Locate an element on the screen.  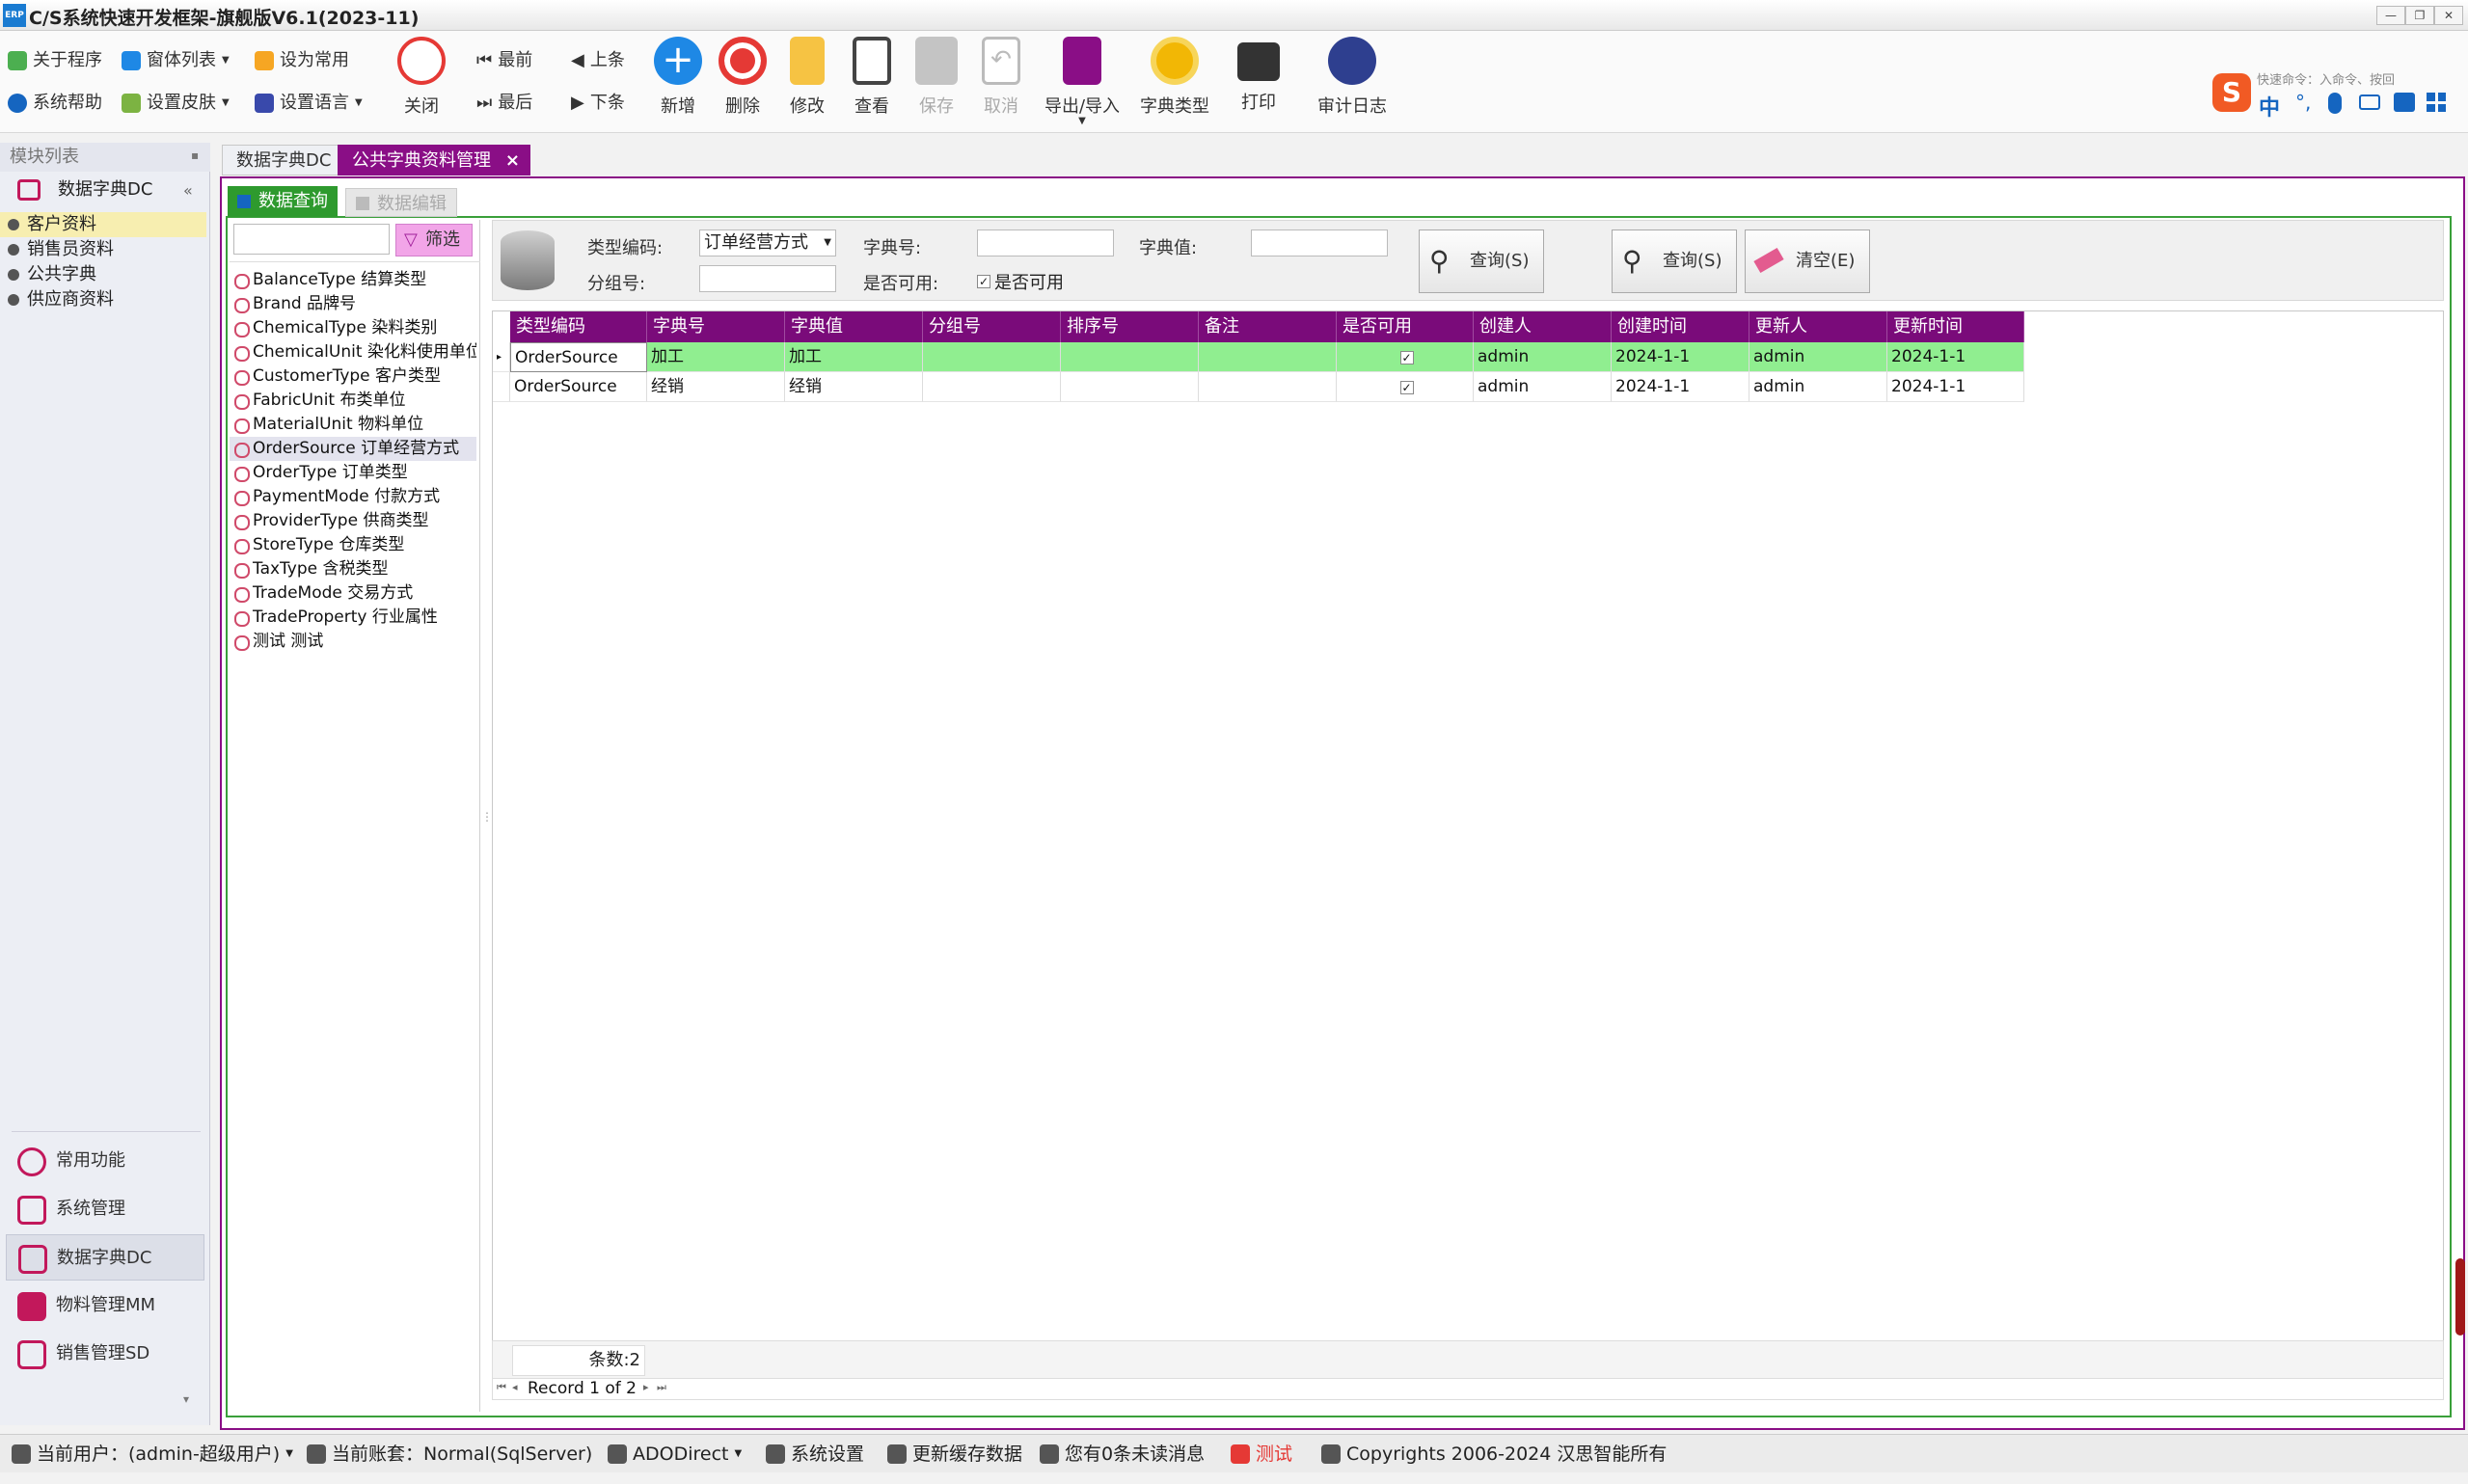
help-button: 系统帮助 is located at coordinates (55, 103).